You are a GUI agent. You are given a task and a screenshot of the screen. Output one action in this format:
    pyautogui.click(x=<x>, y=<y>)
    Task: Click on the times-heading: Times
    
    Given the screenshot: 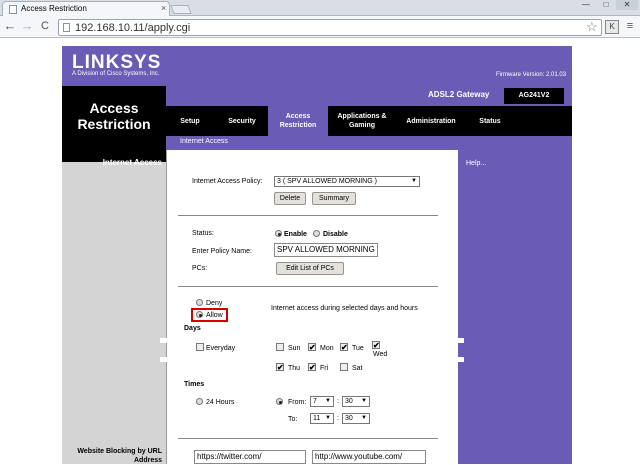 What is the action you would take?
    pyautogui.click(x=194, y=384)
    